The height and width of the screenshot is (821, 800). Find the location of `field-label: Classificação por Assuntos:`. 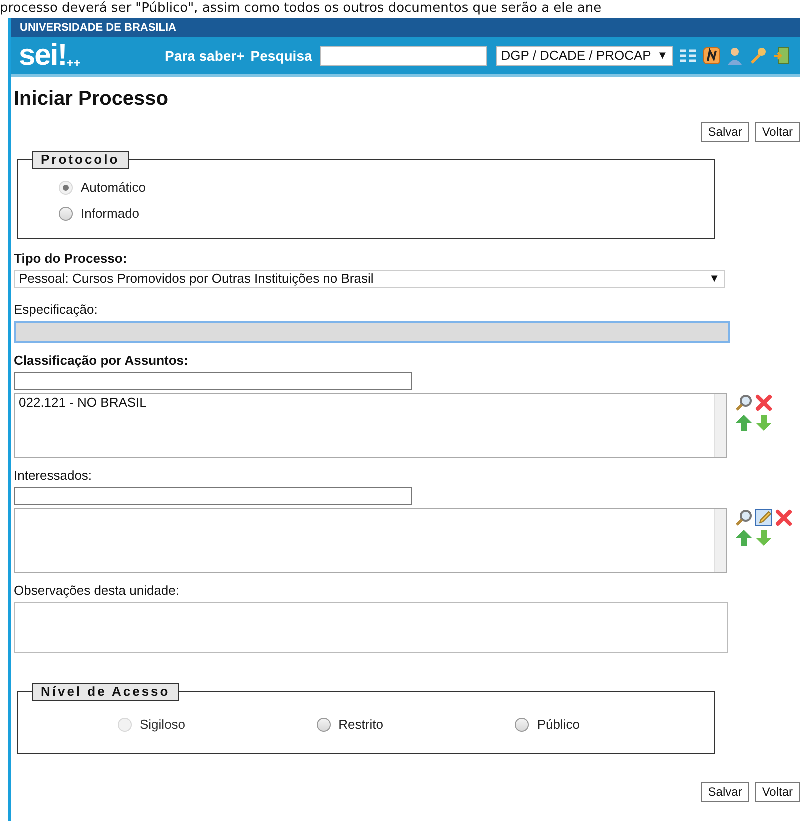

field-label: Classificação por Assuntos: is located at coordinates (102, 361).